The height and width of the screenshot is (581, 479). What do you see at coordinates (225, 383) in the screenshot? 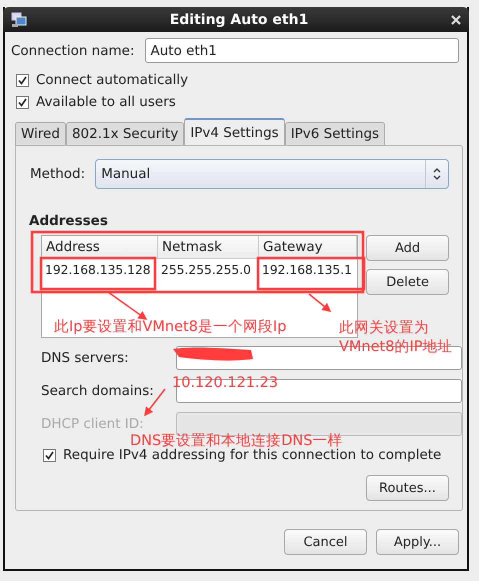
I see `annotation-text: 10.120.121.23` at bounding box center [225, 383].